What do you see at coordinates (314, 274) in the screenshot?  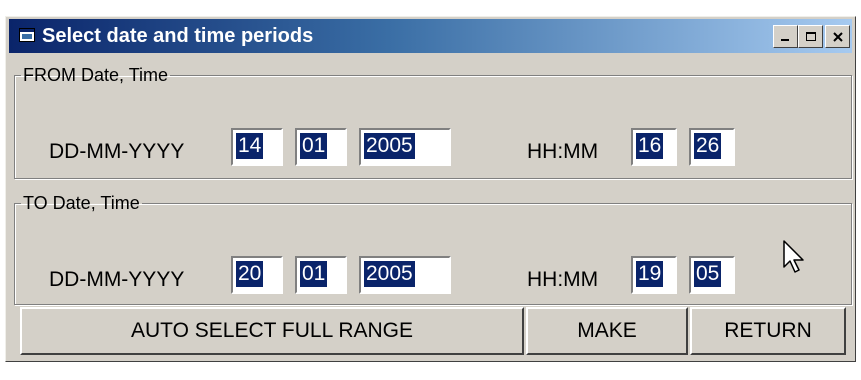 I see `to-month-value: 01` at bounding box center [314, 274].